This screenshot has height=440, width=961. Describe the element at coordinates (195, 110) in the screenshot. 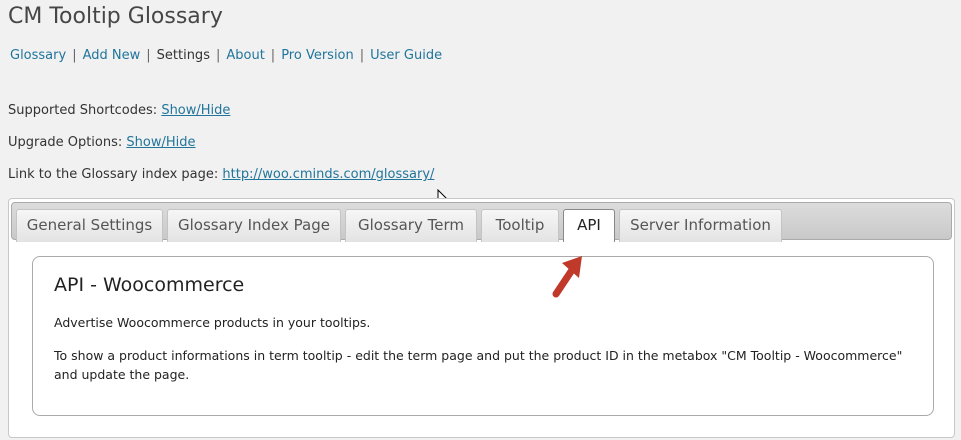

I see `supported-shortcodes-toggle: Show/Hide` at that location.